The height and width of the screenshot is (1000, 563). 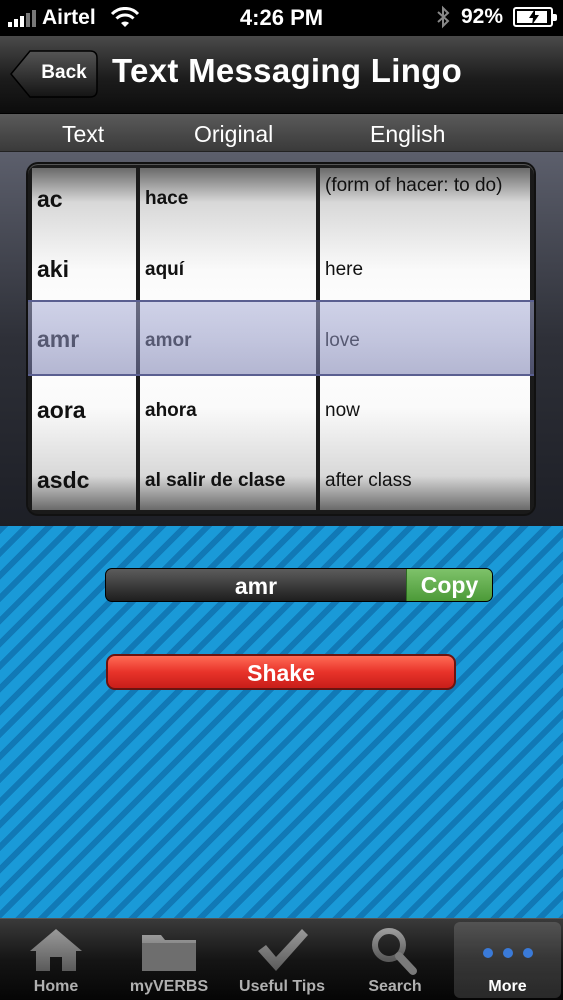 What do you see at coordinates (425, 186) in the screenshot?
I see `picker-cell-english: (form of hacer: to do)` at bounding box center [425, 186].